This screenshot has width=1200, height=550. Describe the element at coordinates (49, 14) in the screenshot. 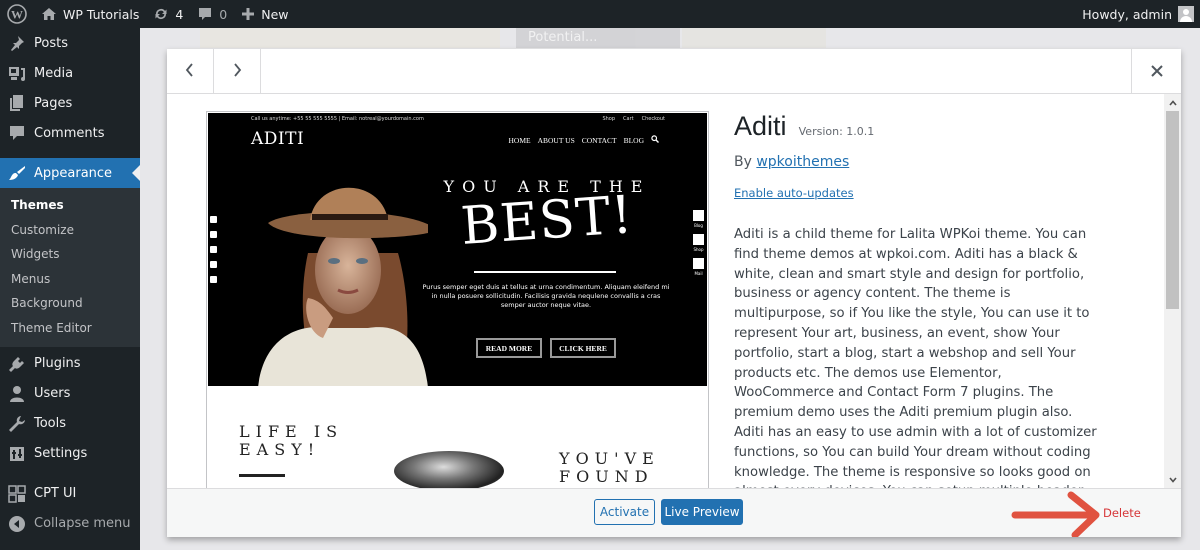

I see `home-icon` at that location.